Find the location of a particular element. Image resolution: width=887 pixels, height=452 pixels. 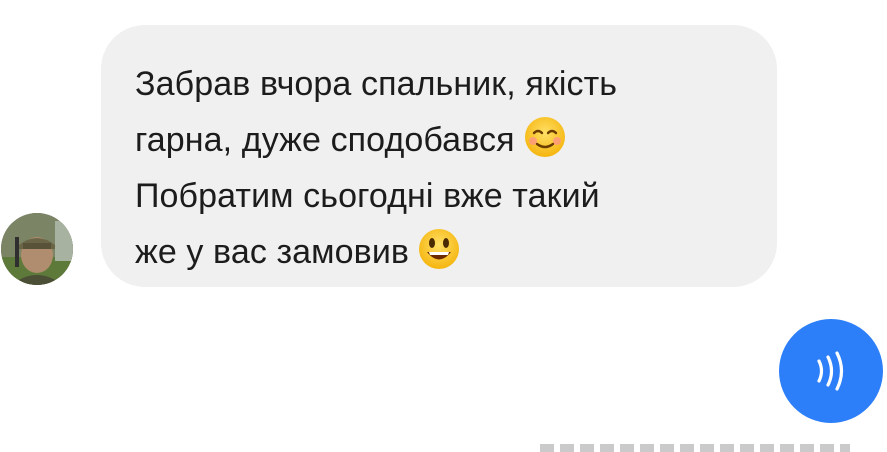

message-line-2-row: гарна, дуже сподобався is located at coordinates (439, 140).